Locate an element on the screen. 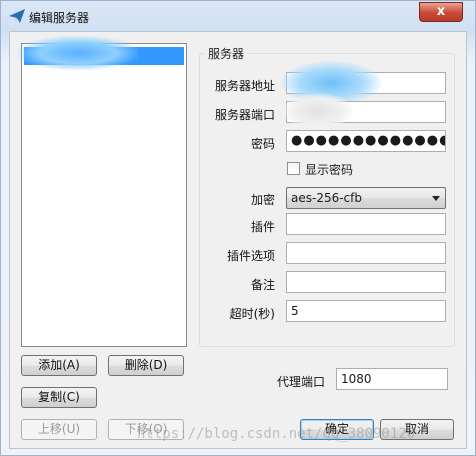  server-address-label: 服务器地址 is located at coordinates (244, 86).